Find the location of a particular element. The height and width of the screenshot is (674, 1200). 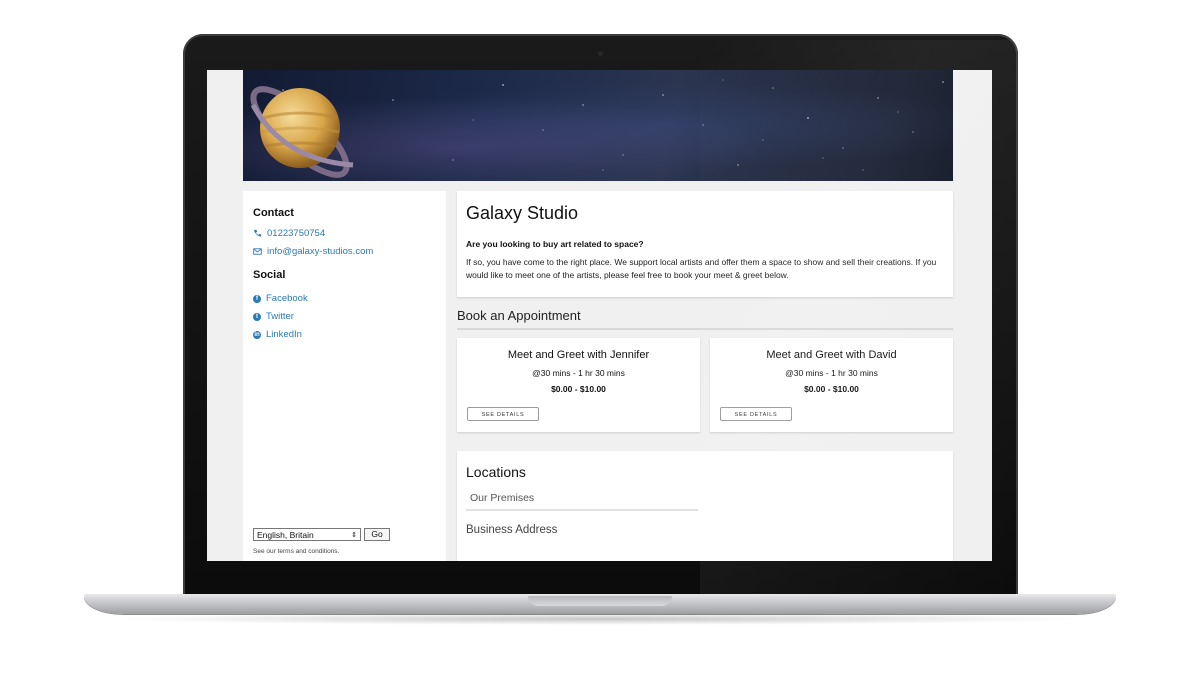

select-arrows-icon: ⇕ is located at coordinates (354, 535).